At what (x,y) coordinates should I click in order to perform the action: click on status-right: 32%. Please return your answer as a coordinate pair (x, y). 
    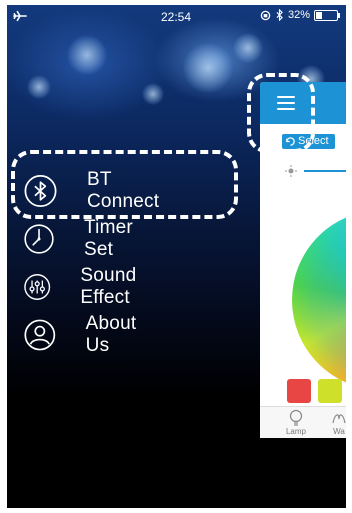
    Looking at the image, I should click on (300, 15).